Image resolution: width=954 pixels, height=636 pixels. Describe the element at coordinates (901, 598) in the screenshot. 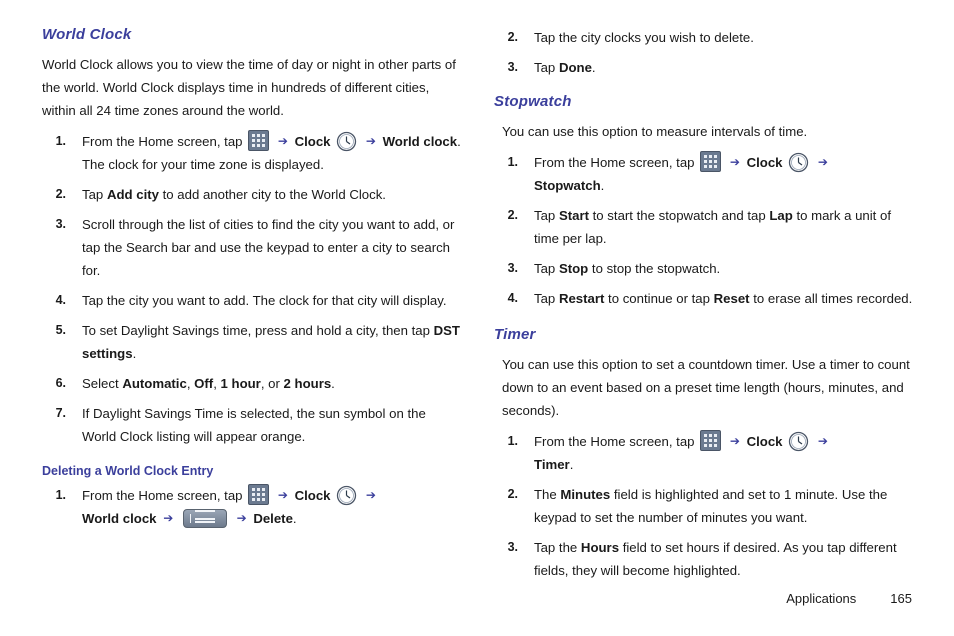

I see `footer-page-number: 165` at that location.